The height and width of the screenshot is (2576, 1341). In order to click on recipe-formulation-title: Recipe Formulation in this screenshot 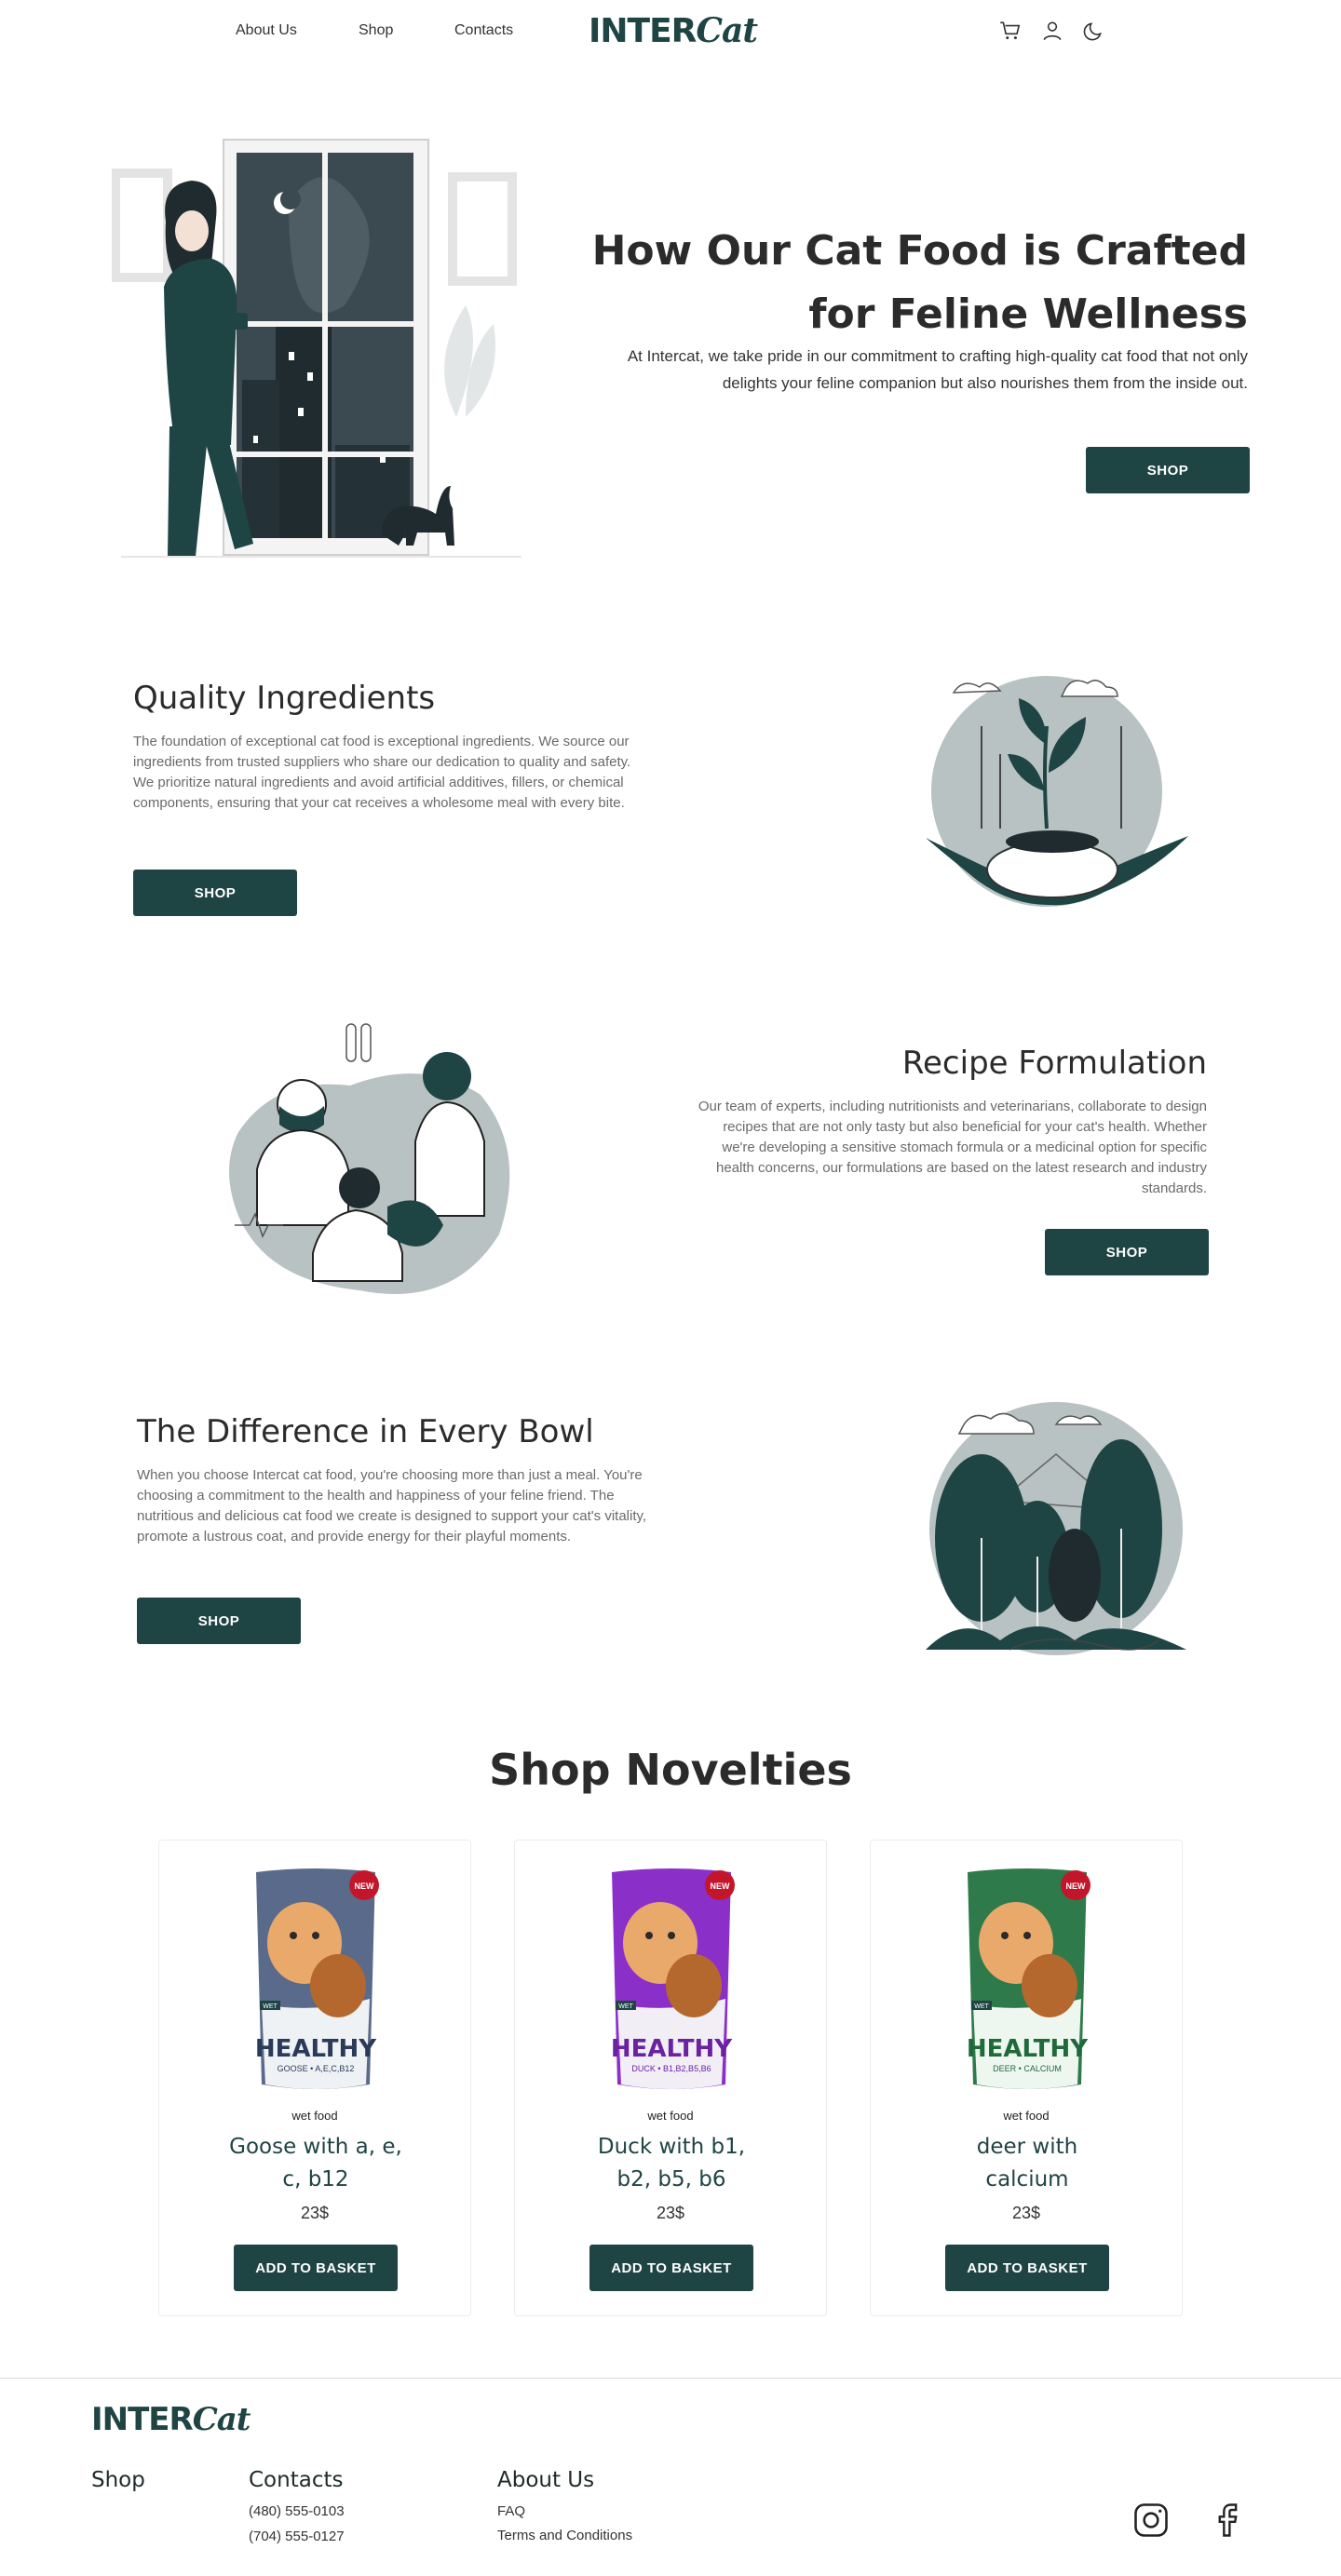, I will do `click(1054, 1063)`.